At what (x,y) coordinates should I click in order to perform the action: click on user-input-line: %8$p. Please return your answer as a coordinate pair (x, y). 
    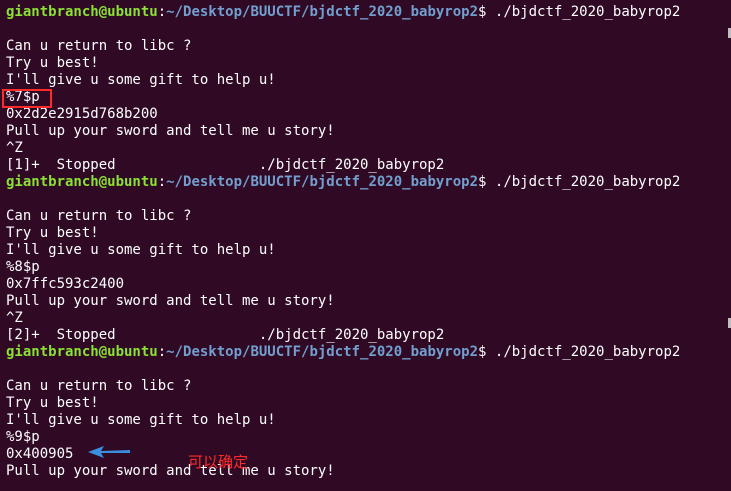
    Looking at the image, I should click on (23, 267).